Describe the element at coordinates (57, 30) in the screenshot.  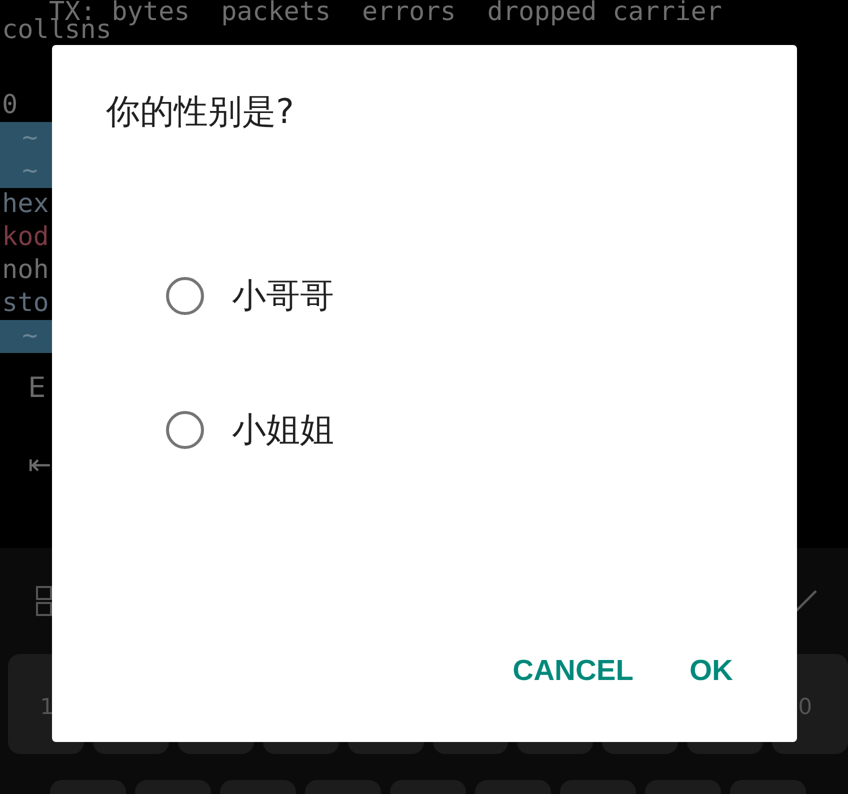
I see `terminal-text: collsns` at that location.